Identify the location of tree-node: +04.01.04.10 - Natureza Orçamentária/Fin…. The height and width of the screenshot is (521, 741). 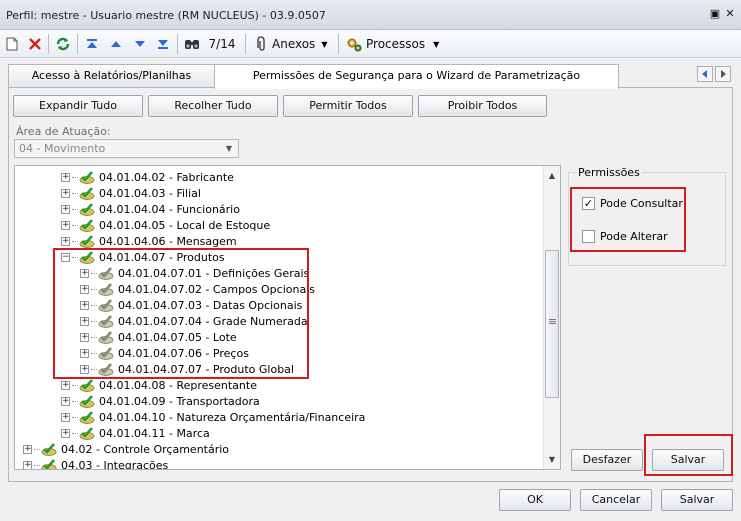
(213, 417).